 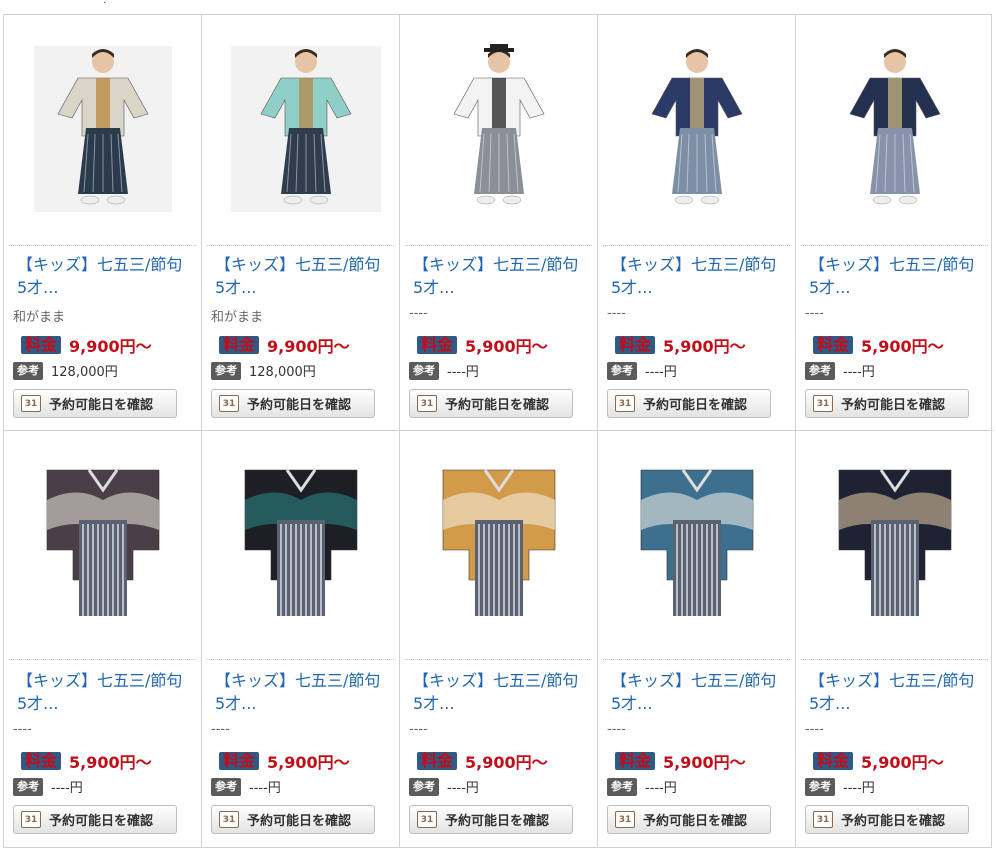 What do you see at coordinates (65, 370) in the screenshot?
I see `reference-price-row: 参考 128,000円` at bounding box center [65, 370].